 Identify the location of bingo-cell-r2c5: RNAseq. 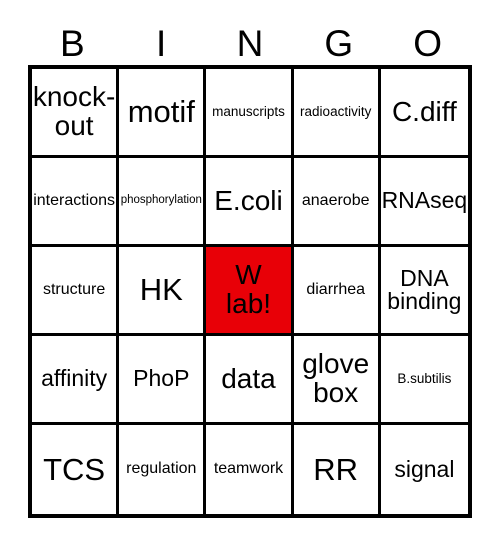
(424, 202).